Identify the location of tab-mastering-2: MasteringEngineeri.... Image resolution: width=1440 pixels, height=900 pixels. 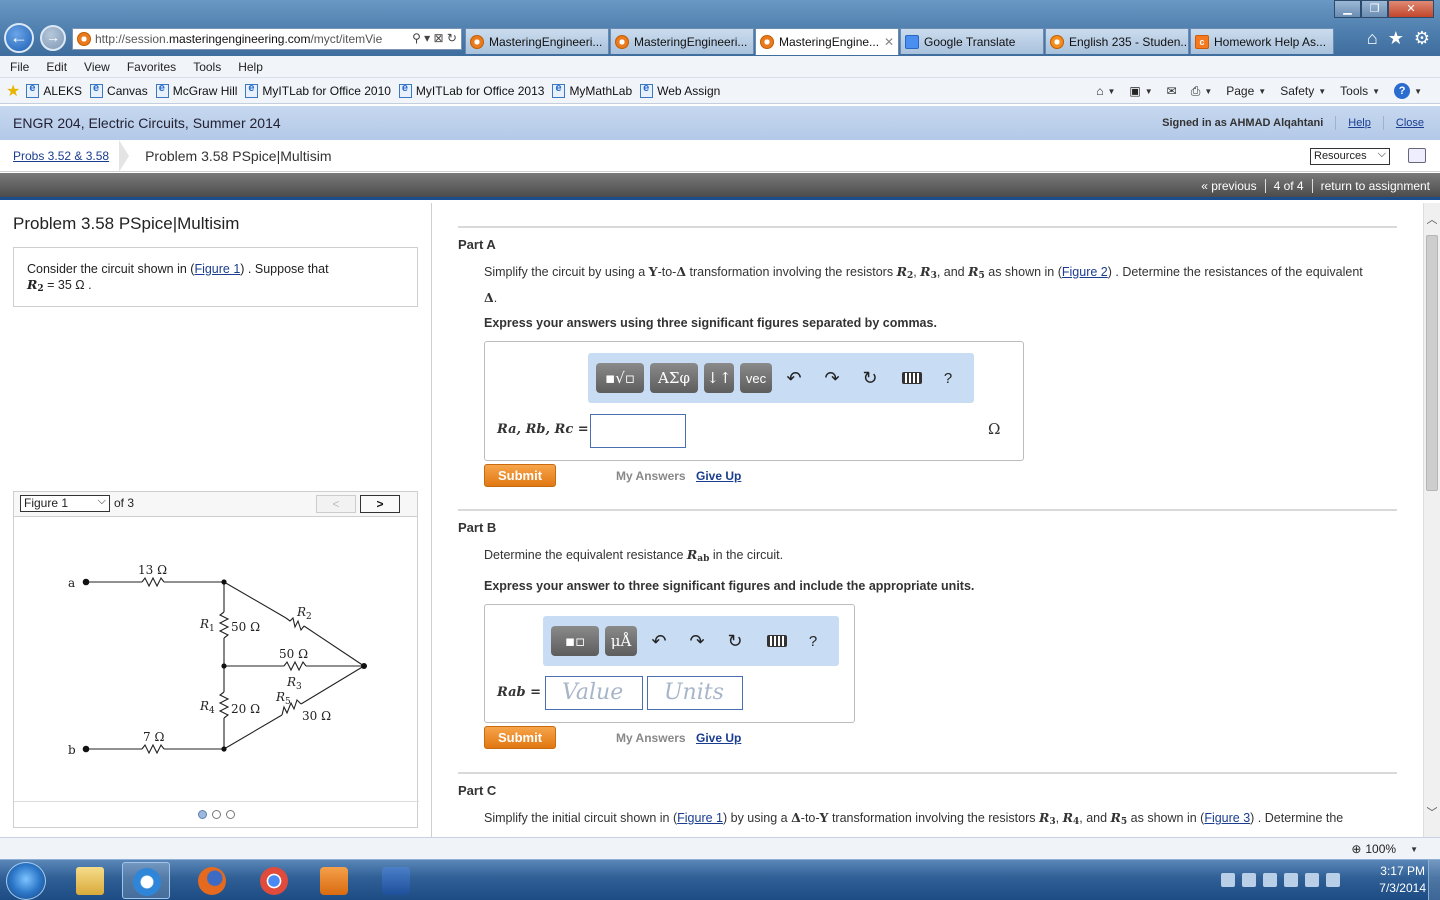
(682, 41).